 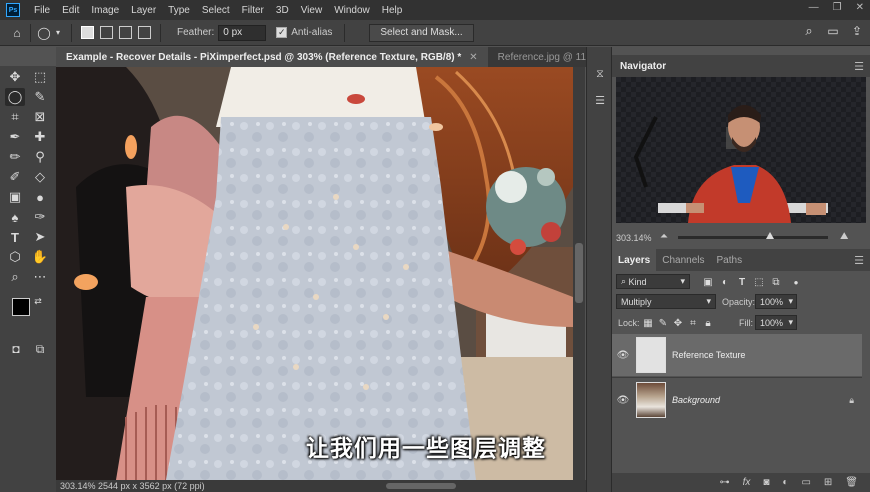 I want to click on subtract-from-selection-icon, so click(x=125, y=32).